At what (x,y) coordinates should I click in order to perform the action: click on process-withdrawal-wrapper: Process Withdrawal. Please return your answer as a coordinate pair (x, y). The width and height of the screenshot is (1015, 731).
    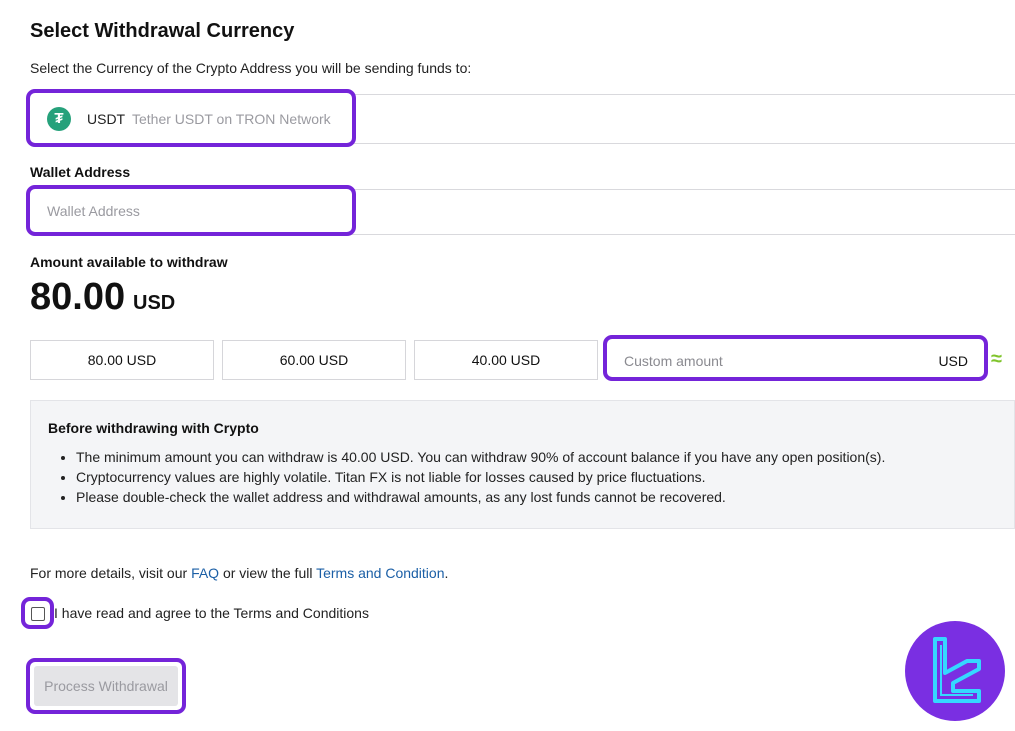
    Looking at the image, I should click on (106, 686).